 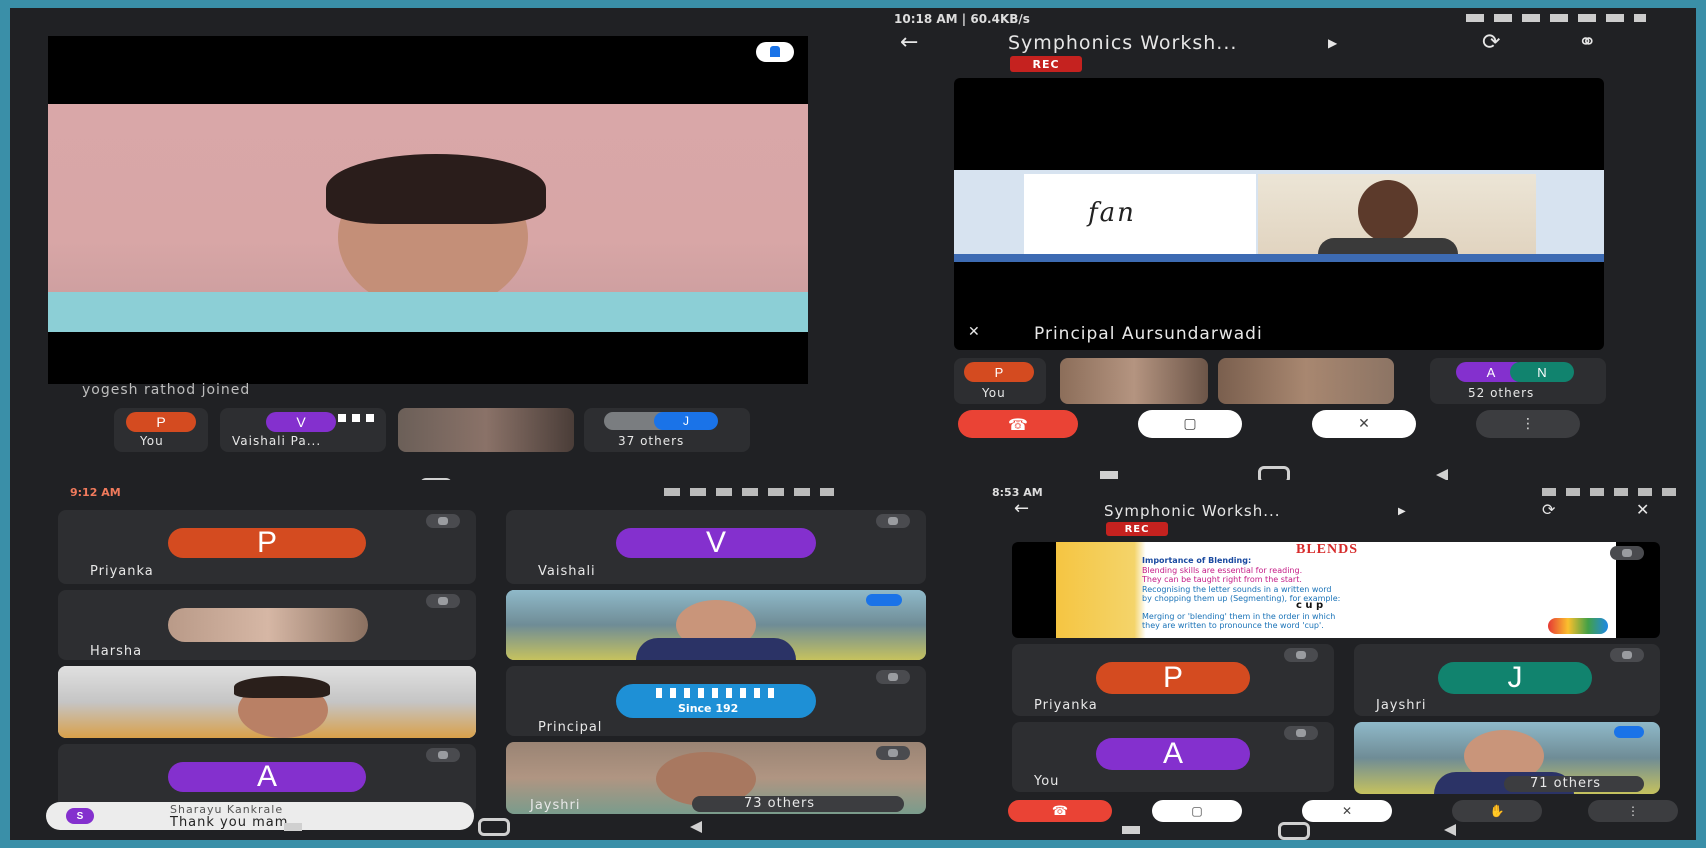 What do you see at coordinates (798, 804) in the screenshot?
I see `others-badge: 73 others` at bounding box center [798, 804].